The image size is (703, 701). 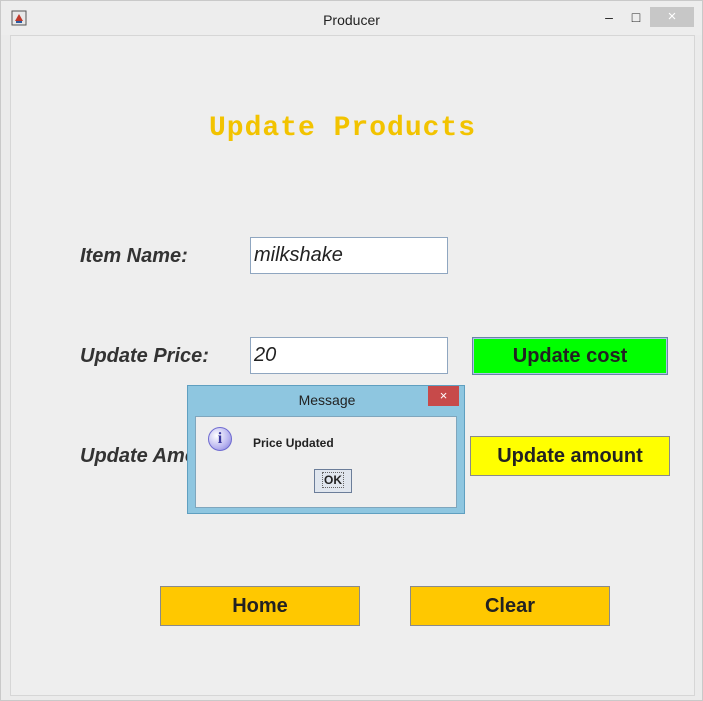 What do you see at coordinates (327, 400) in the screenshot?
I see `dialog-title: Message` at bounding box center [327, 400].